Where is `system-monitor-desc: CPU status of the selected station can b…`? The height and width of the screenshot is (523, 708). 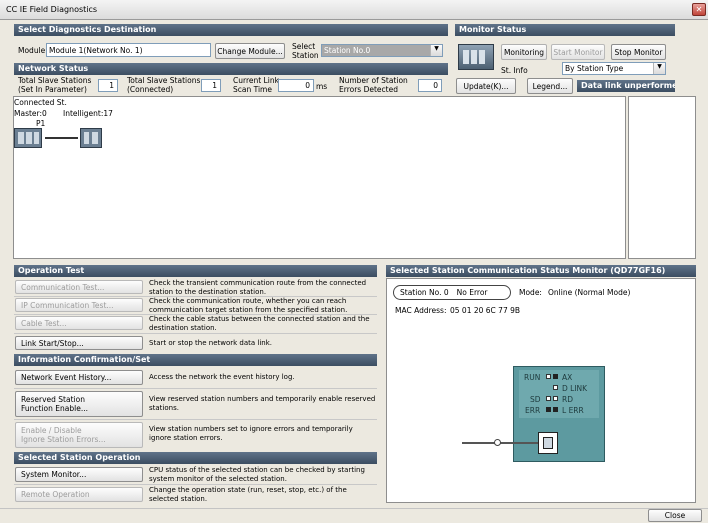 system-monitor-desc: CPU status of the selected station can b… is located at coordinates (257, 474).